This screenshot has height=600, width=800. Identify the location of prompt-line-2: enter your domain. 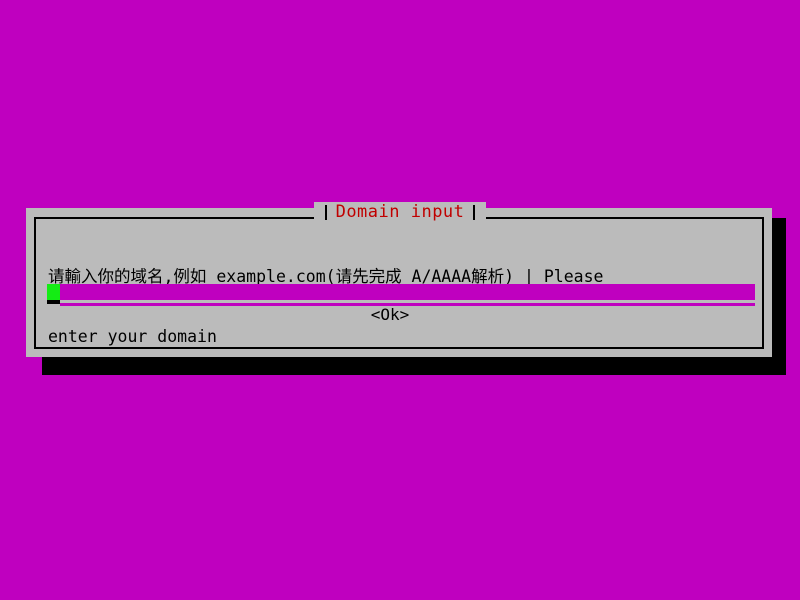
(132, 336).